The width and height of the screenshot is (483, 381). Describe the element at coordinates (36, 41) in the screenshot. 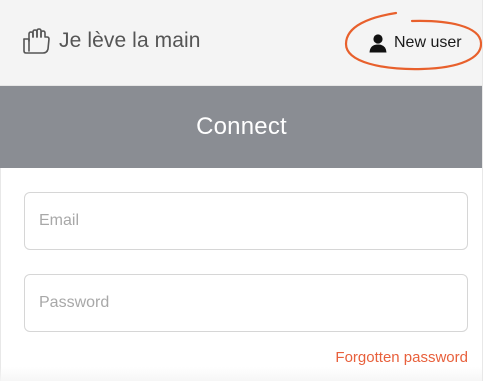

I see `raised-hand-icon` at that location.